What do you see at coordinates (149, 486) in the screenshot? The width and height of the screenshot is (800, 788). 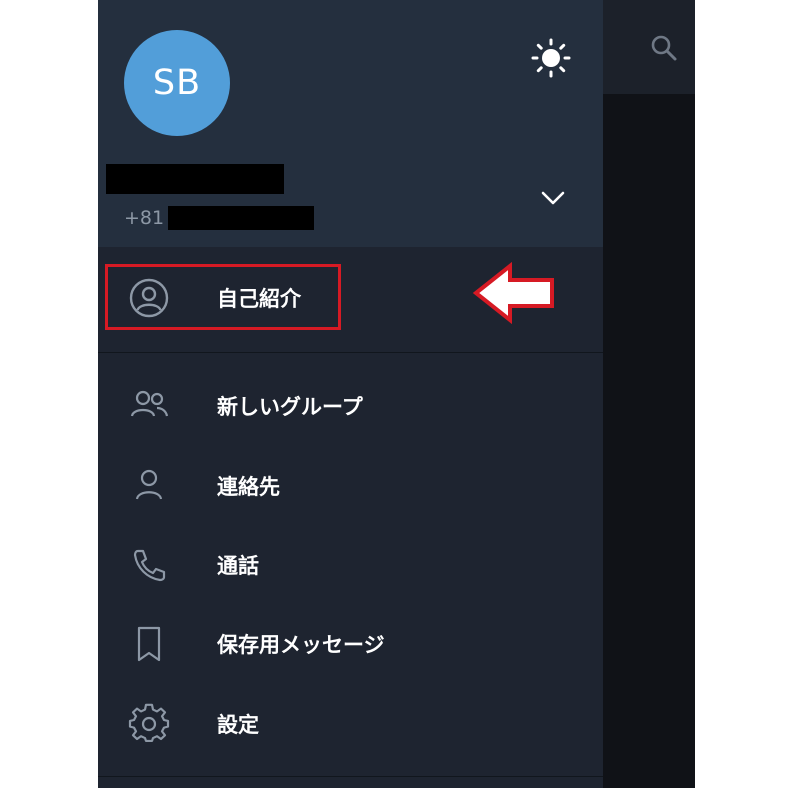 I see `contact-icon` at bounding box center [149, 486].